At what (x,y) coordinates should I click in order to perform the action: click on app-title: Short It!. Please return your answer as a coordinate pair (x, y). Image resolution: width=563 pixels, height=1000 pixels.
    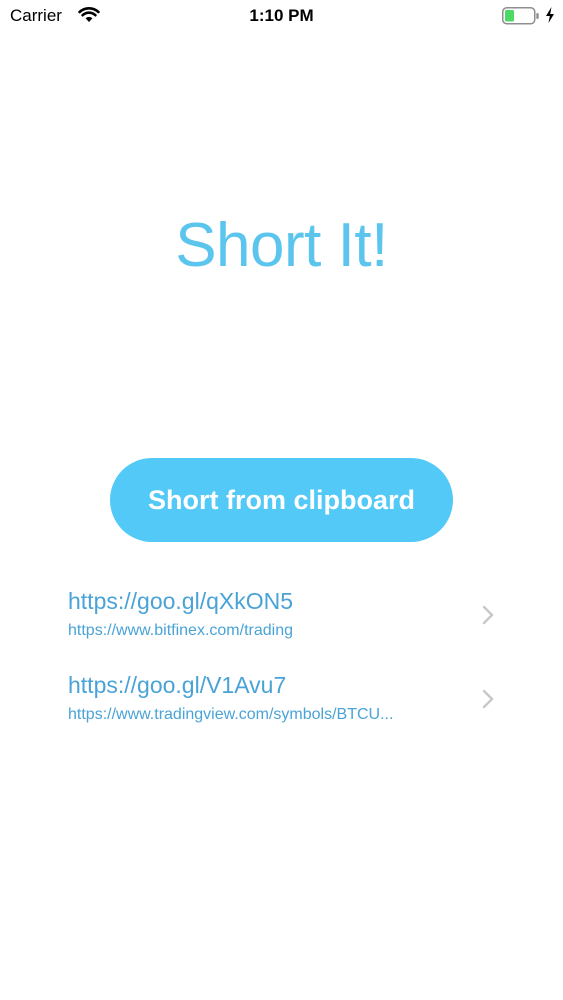
    Looking at the image, I should click on (281, 245).